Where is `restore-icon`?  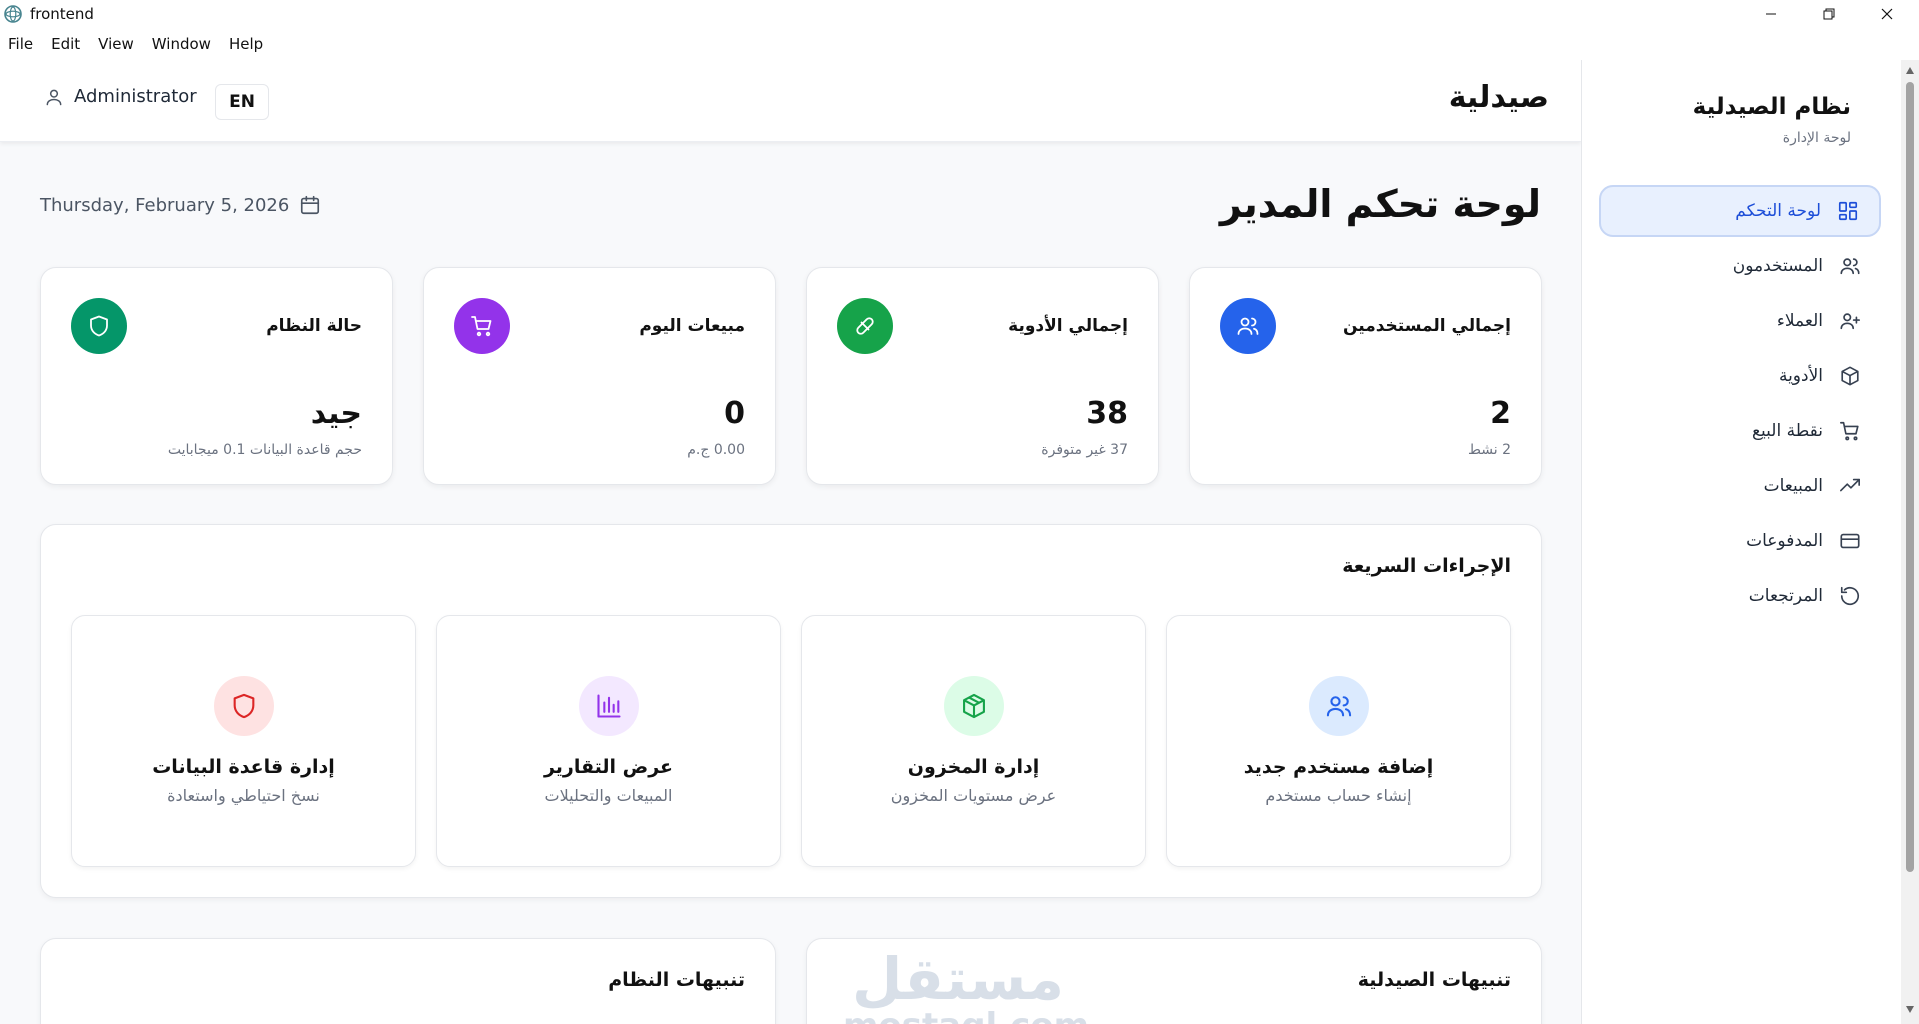 restore-icon is located at coordinates (1829, 14).